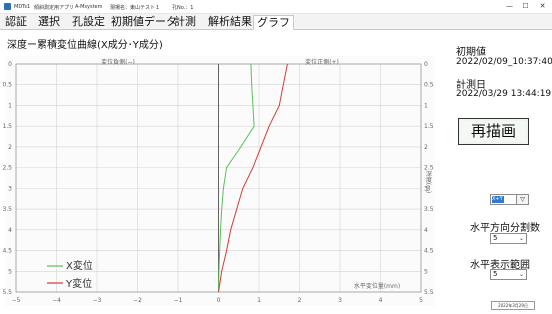 This screenshot has width=552, height=314. Describe the element at coordinates (7, 85) in the screenshot. I see `y-tick-label: 0.5` at that location.